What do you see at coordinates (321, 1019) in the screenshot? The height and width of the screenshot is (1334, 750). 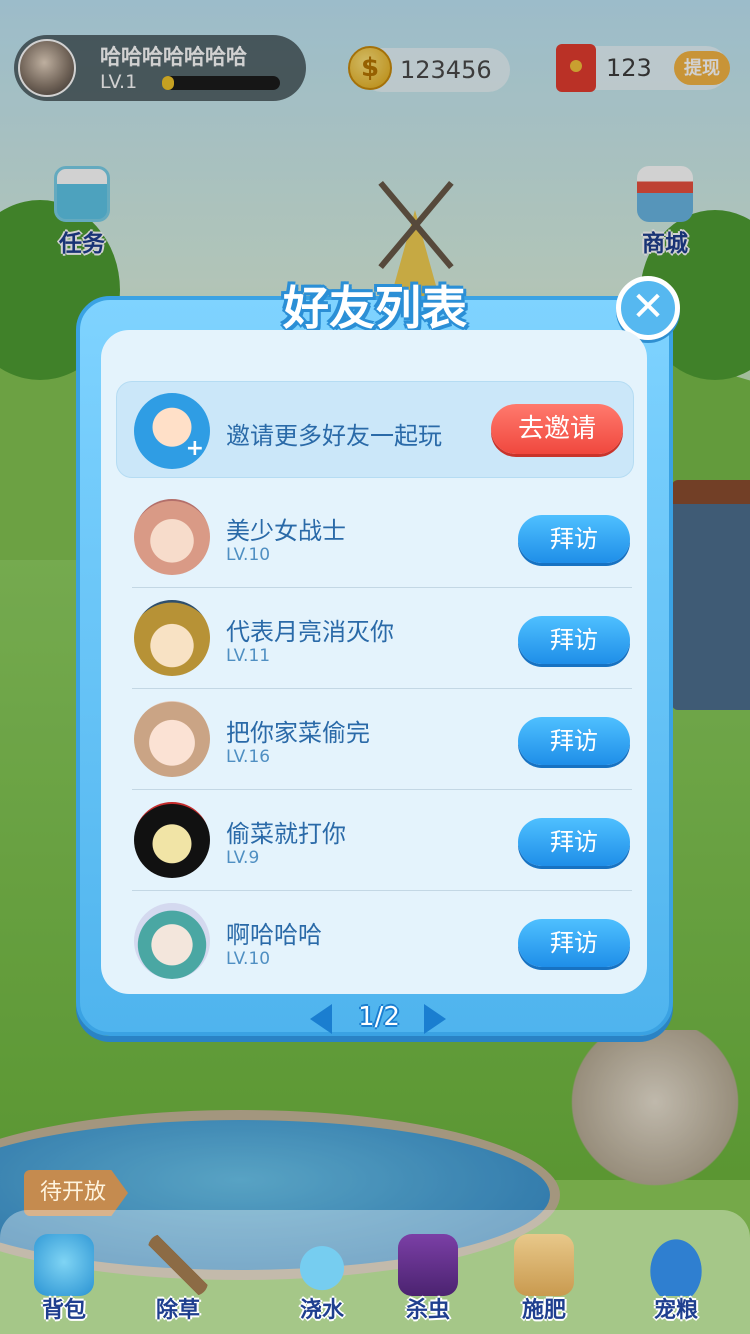 I see `previous-page-icon` at bounding box center [321, 1019].